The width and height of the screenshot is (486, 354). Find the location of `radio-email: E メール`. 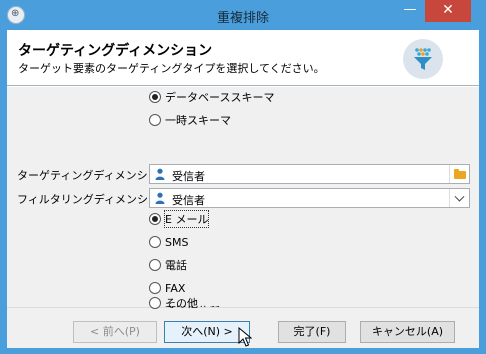

radio-email: E メール is located at coordinates (179, 219).